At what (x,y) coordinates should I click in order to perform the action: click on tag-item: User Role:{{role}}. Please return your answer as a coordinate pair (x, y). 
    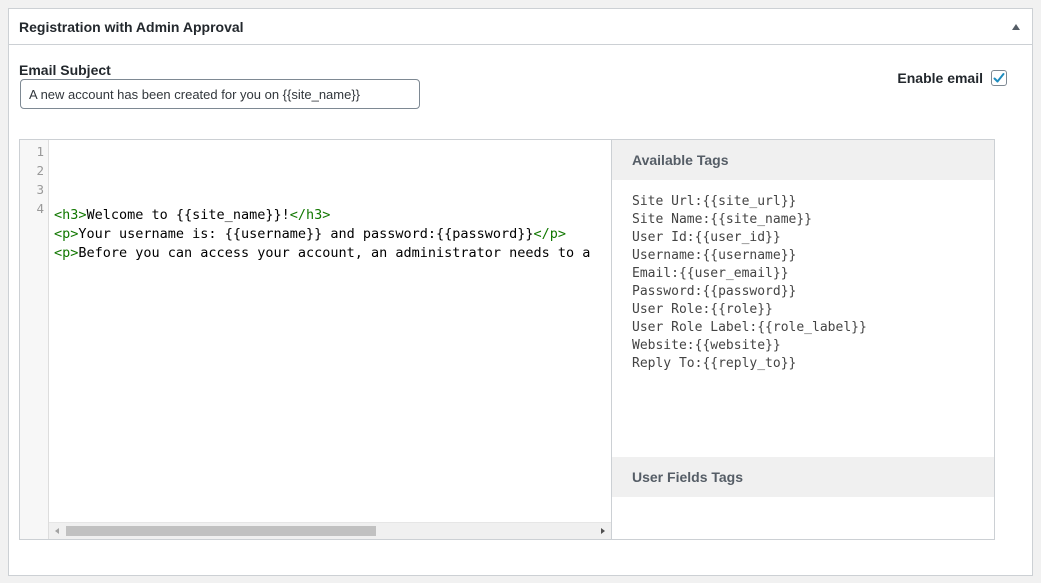
    Looking at the image, I should click on (813, 310).